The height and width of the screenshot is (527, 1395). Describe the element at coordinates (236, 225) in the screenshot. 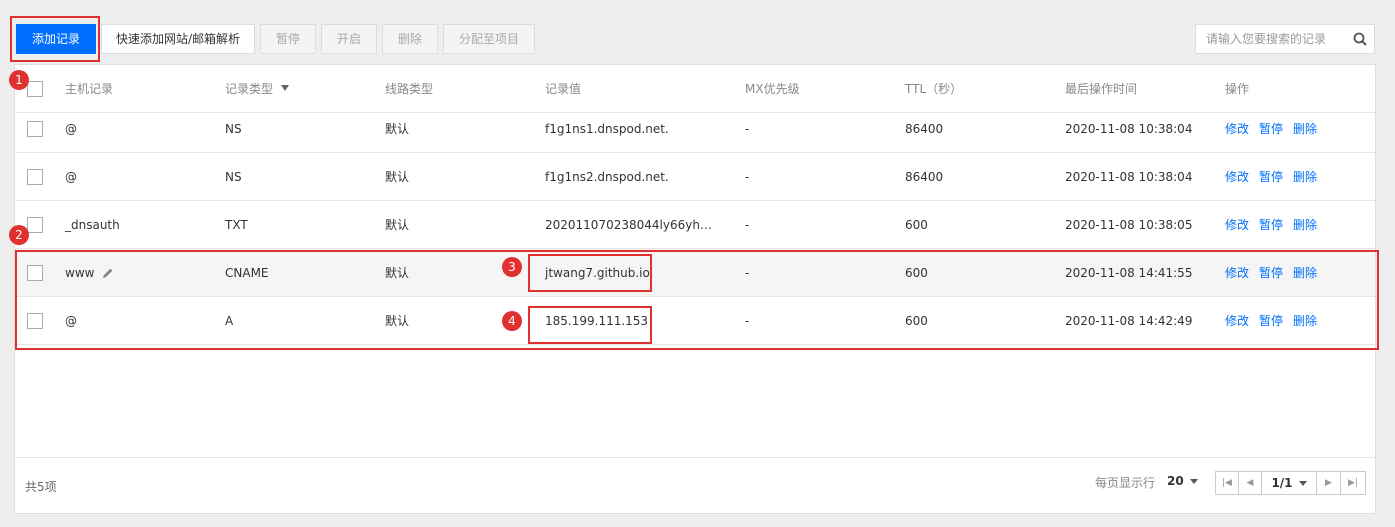

I see `type-cell: TXT` at that location.